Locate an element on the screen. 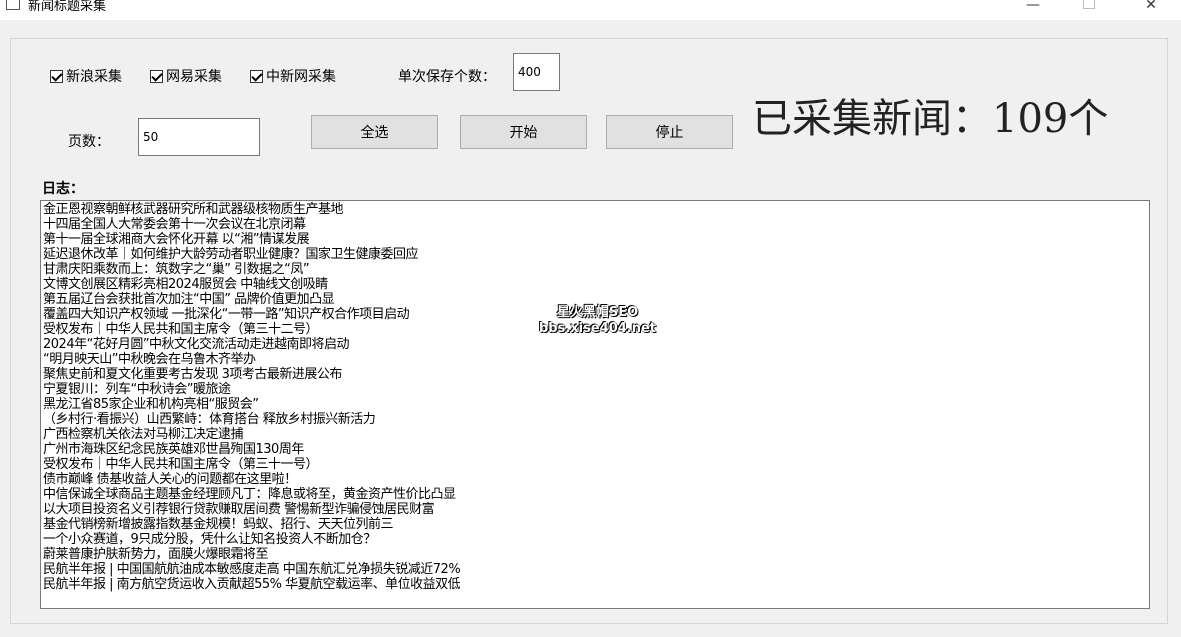 Image resolution: width=1181 pixels, height=637 pixels. log-line: 金正恩视察朝鲜核武器研究所和武器级核物质生产基地 is located at coordinates (193, 209).